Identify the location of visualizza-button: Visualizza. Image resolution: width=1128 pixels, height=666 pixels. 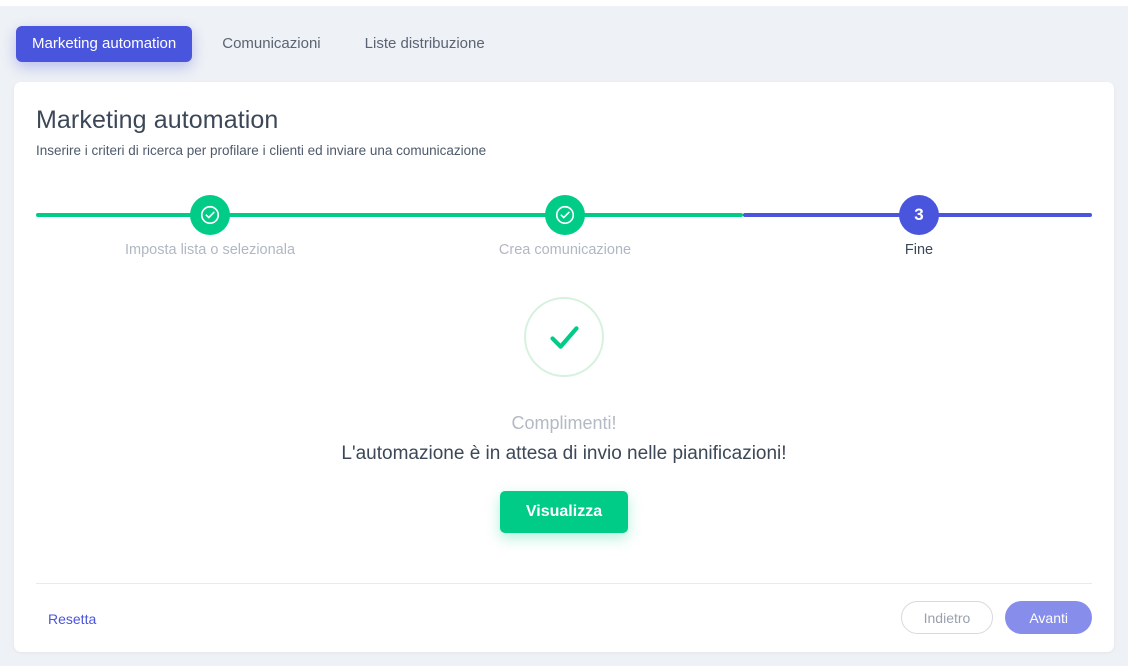
(564, 512).